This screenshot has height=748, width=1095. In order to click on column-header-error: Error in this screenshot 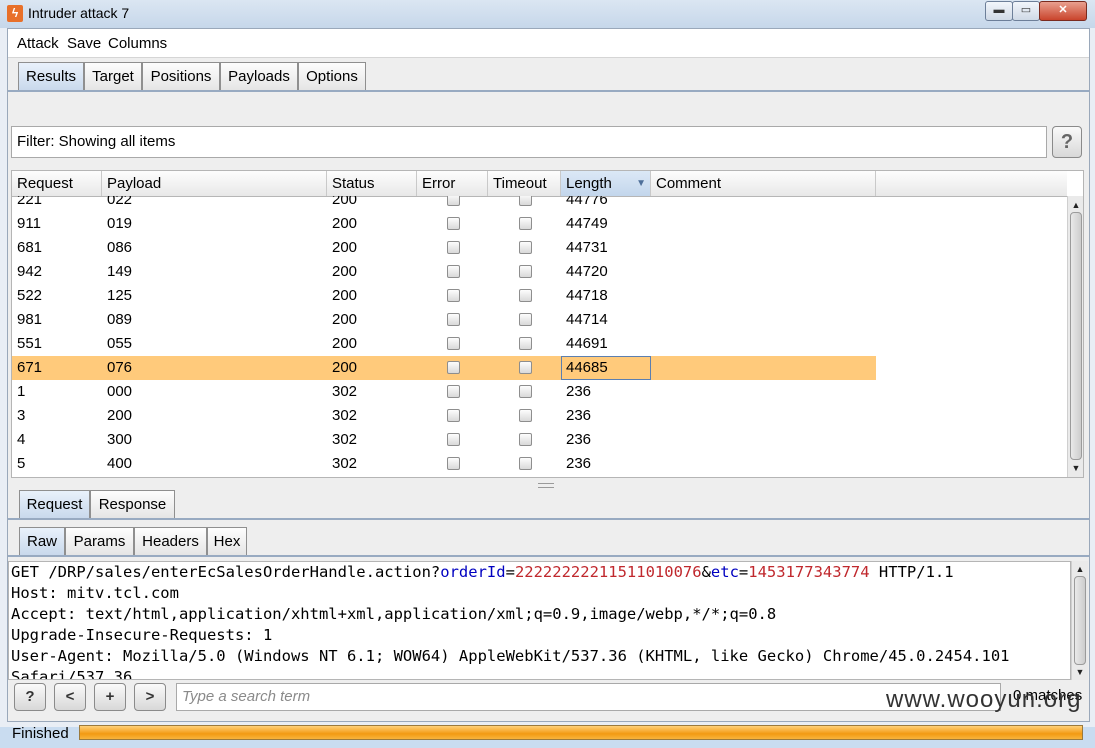, I will do `click(452, 183)`.